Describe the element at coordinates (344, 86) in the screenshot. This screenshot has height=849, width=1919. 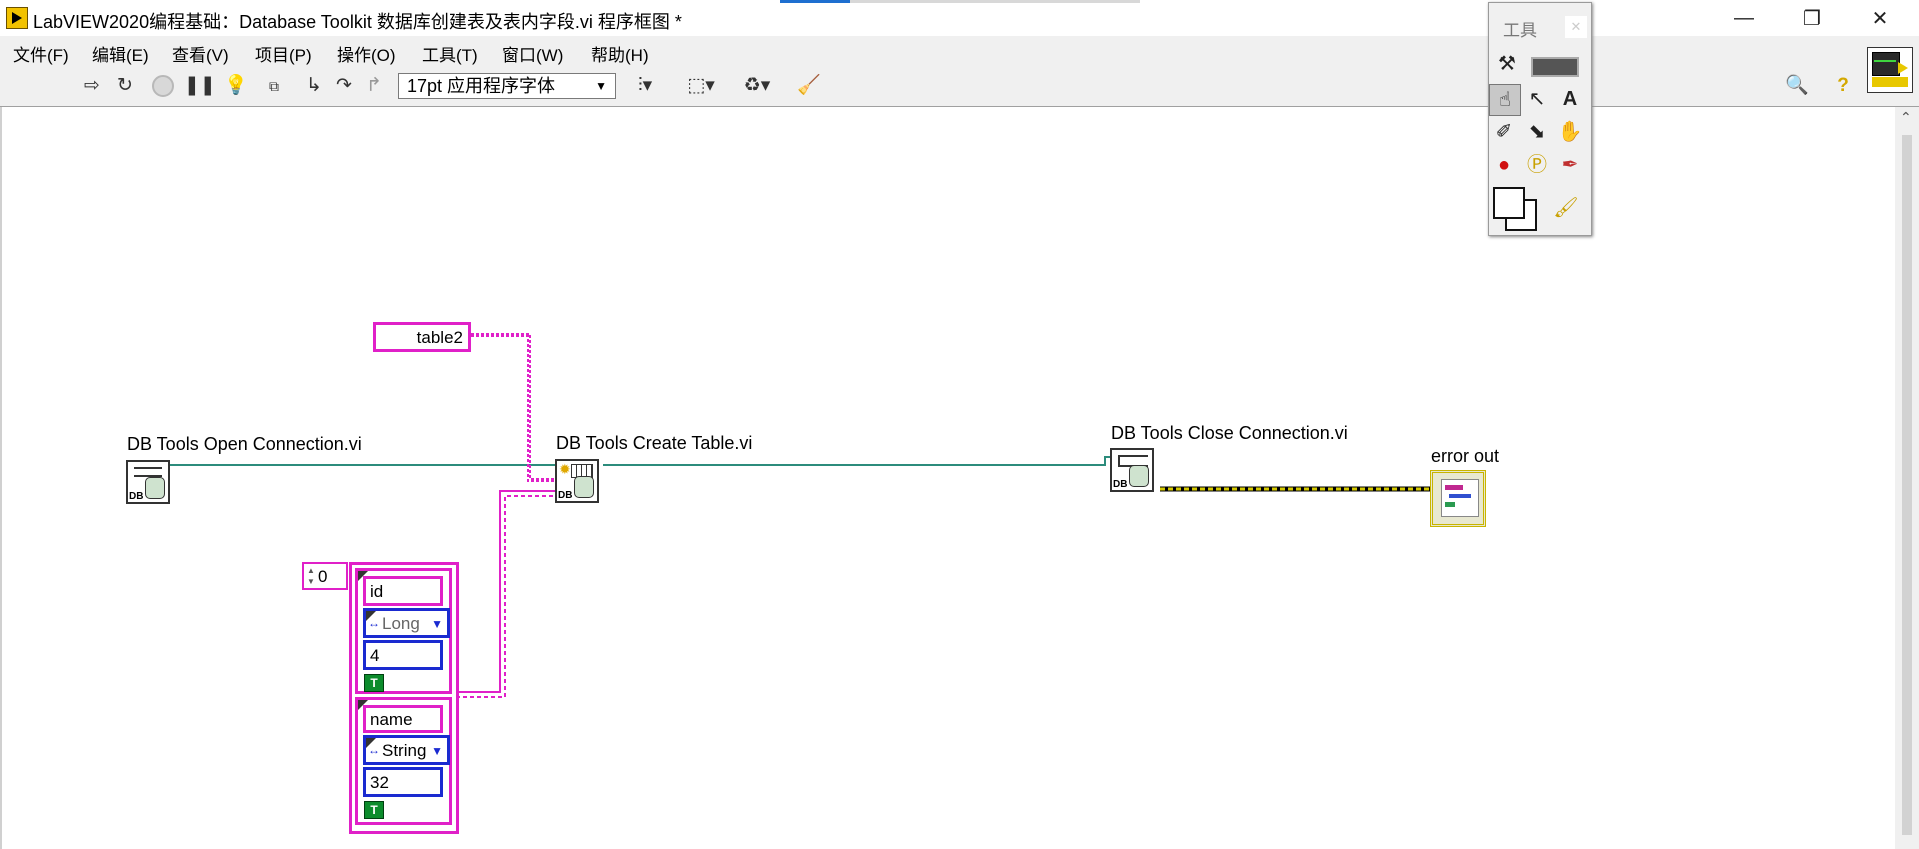
I see `step-over-icon: ↷` at that location.